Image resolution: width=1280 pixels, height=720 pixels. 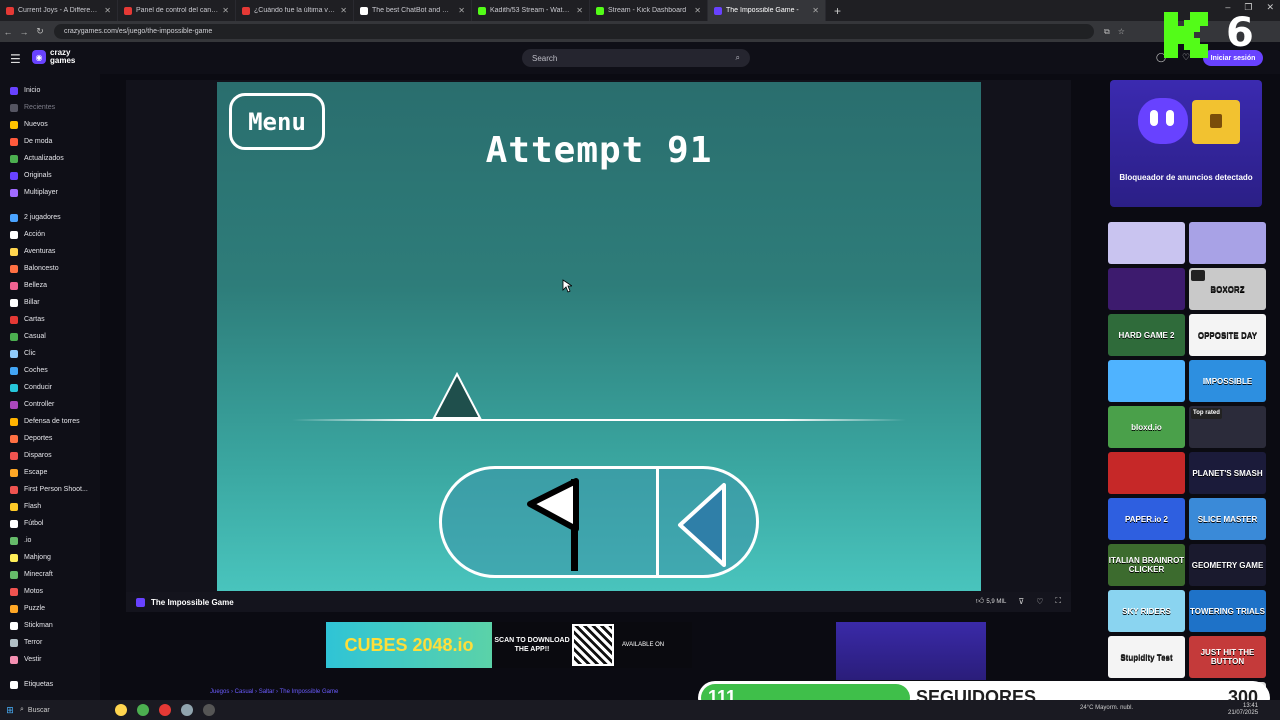 What do you see at coordinates (50, 404) in the screenshot?
I see `sidebar-item: Controller` at bounding box center [50, 404].